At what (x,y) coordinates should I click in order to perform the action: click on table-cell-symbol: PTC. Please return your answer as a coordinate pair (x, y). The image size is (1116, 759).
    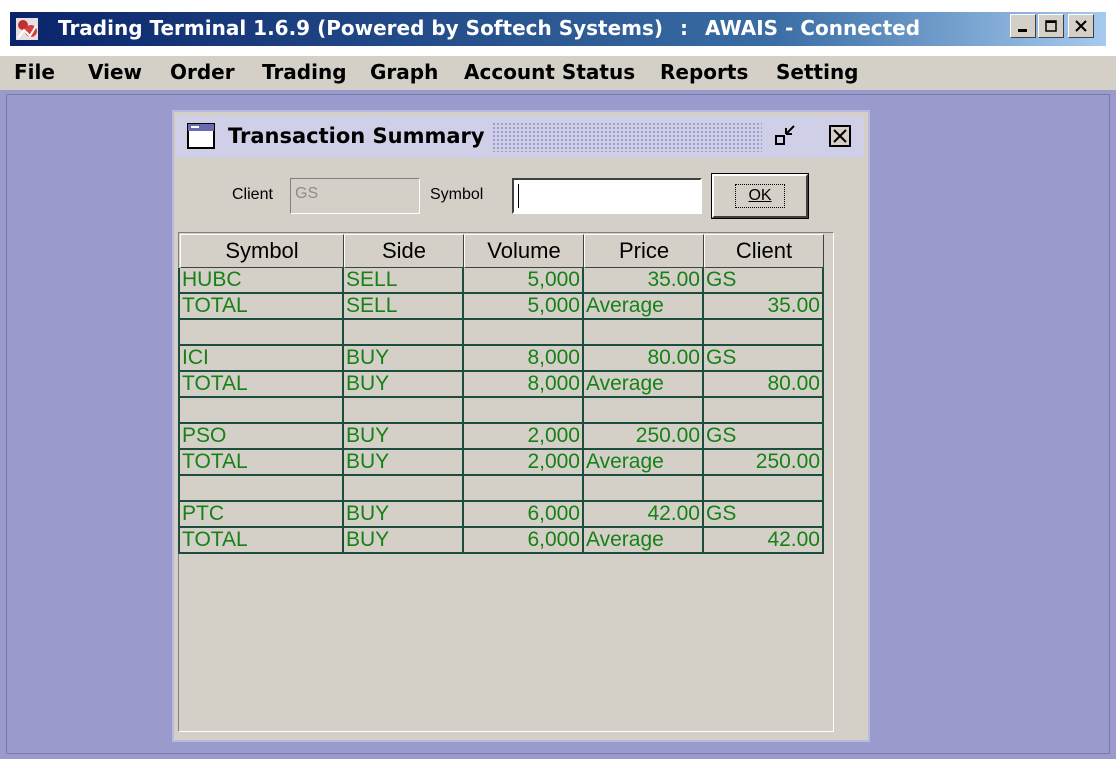
    Looking at the image, I should click on (262, 515).